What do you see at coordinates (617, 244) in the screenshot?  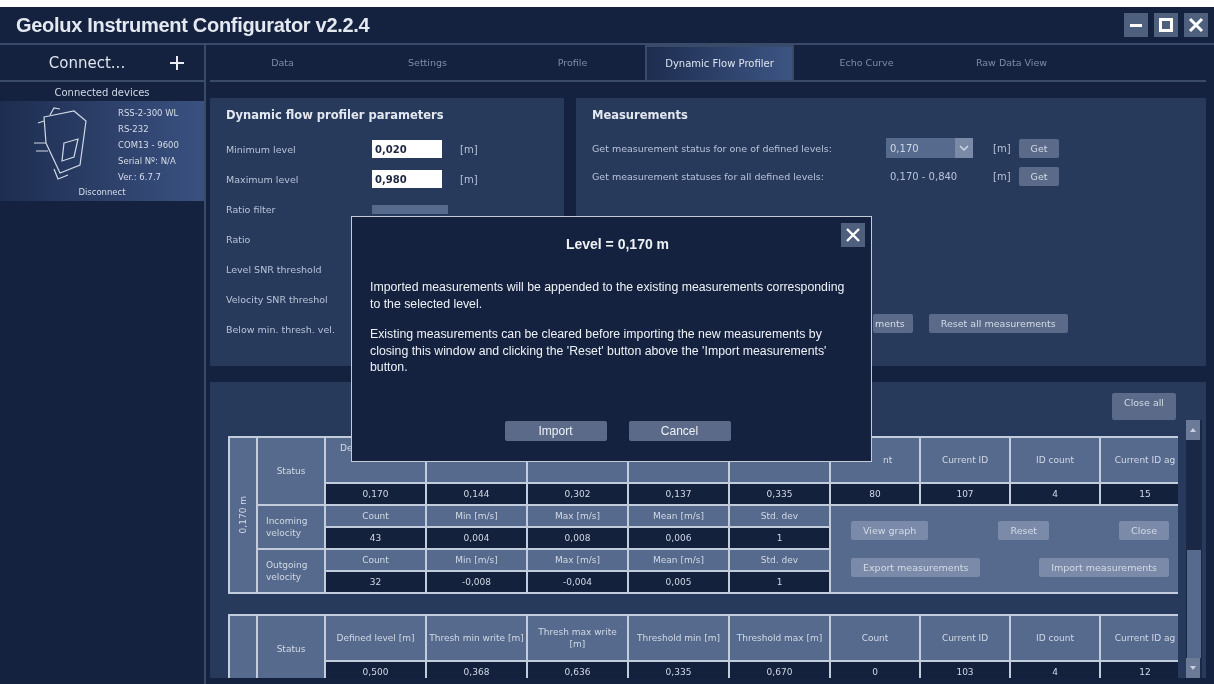 I see `dialog-title: Level = 0,170 m` at bounding box center [617, 244].